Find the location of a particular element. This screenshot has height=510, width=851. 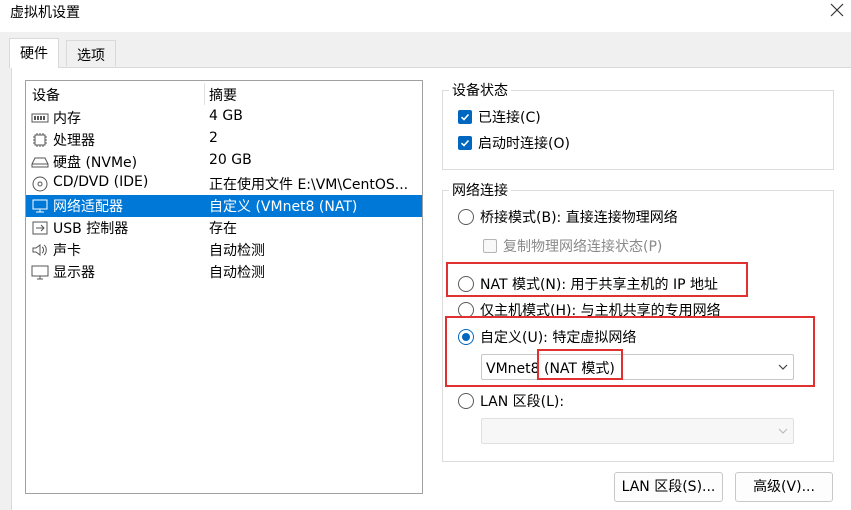

device-name: USB 控制器 is located at coordinates (91, 229).